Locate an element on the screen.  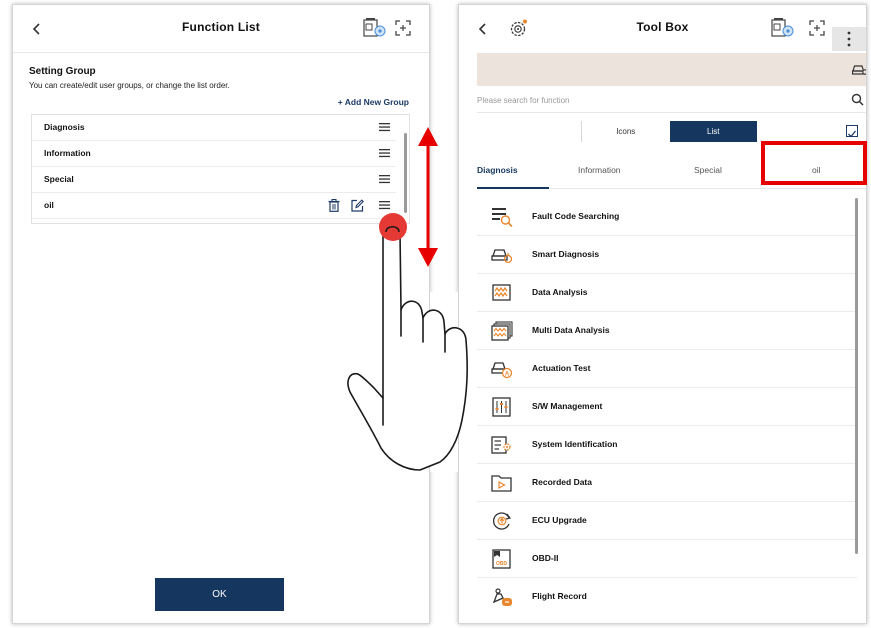
svg-text: A is located at coordinates (507, 375).